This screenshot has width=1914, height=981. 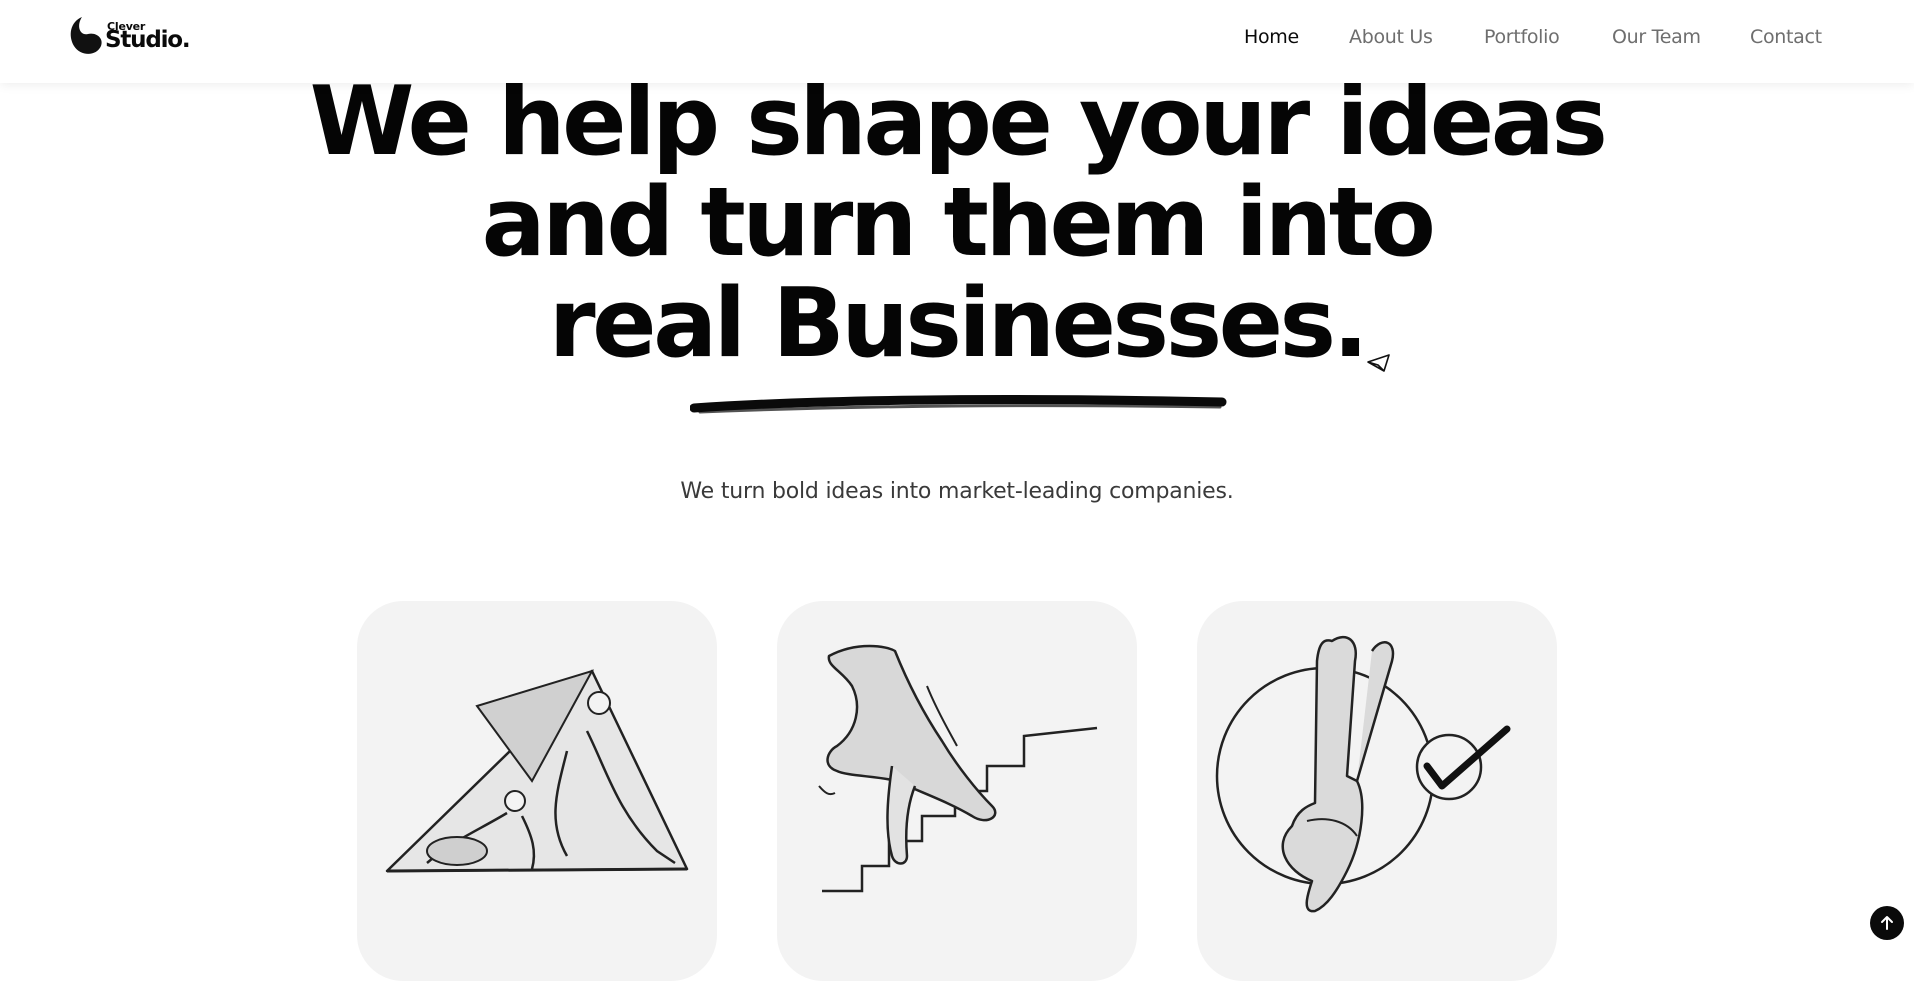 I want to click on hero-line-1: We help shape your ideas, so click(x=958, y=122).